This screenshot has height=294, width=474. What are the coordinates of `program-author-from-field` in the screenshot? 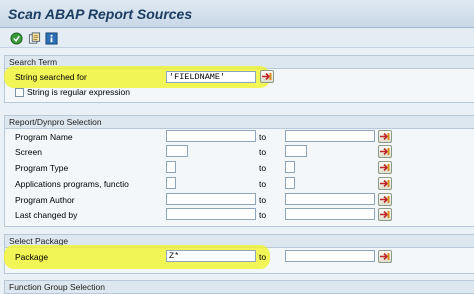 It's located at (211, 199).